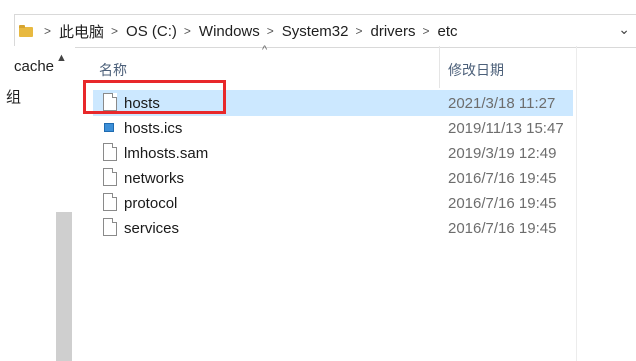  Describe the element at coordinates (152, 228) in the screenshot. I see `file-name: services` at that location.